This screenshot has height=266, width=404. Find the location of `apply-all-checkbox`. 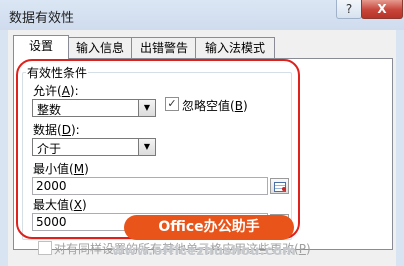

apply-all-checkbox is located at coordinates (45, 248).